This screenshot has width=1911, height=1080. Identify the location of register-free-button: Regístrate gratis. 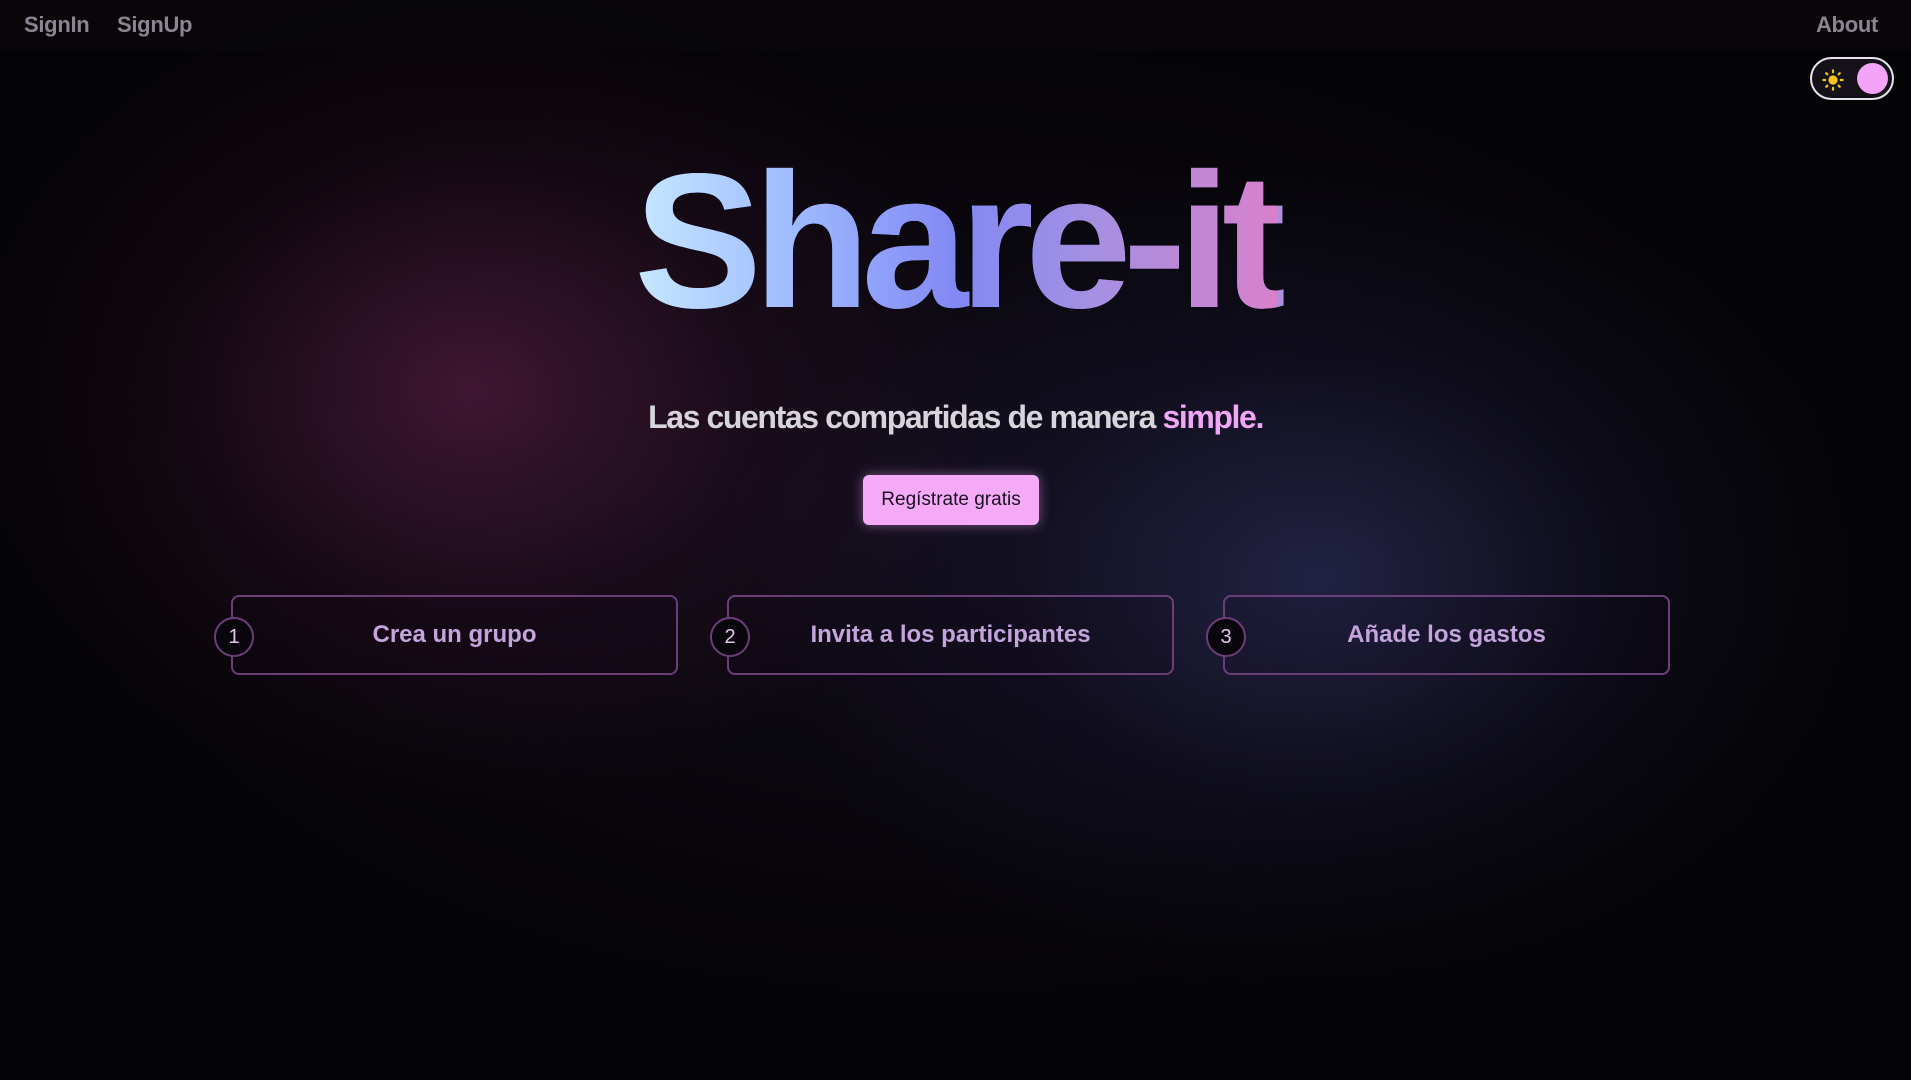
(951, 500).